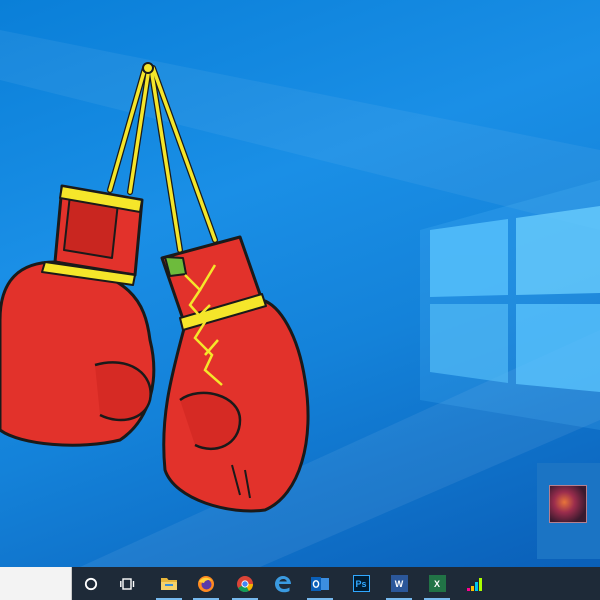  I want to click on outlook-icon, so click(320, 583).